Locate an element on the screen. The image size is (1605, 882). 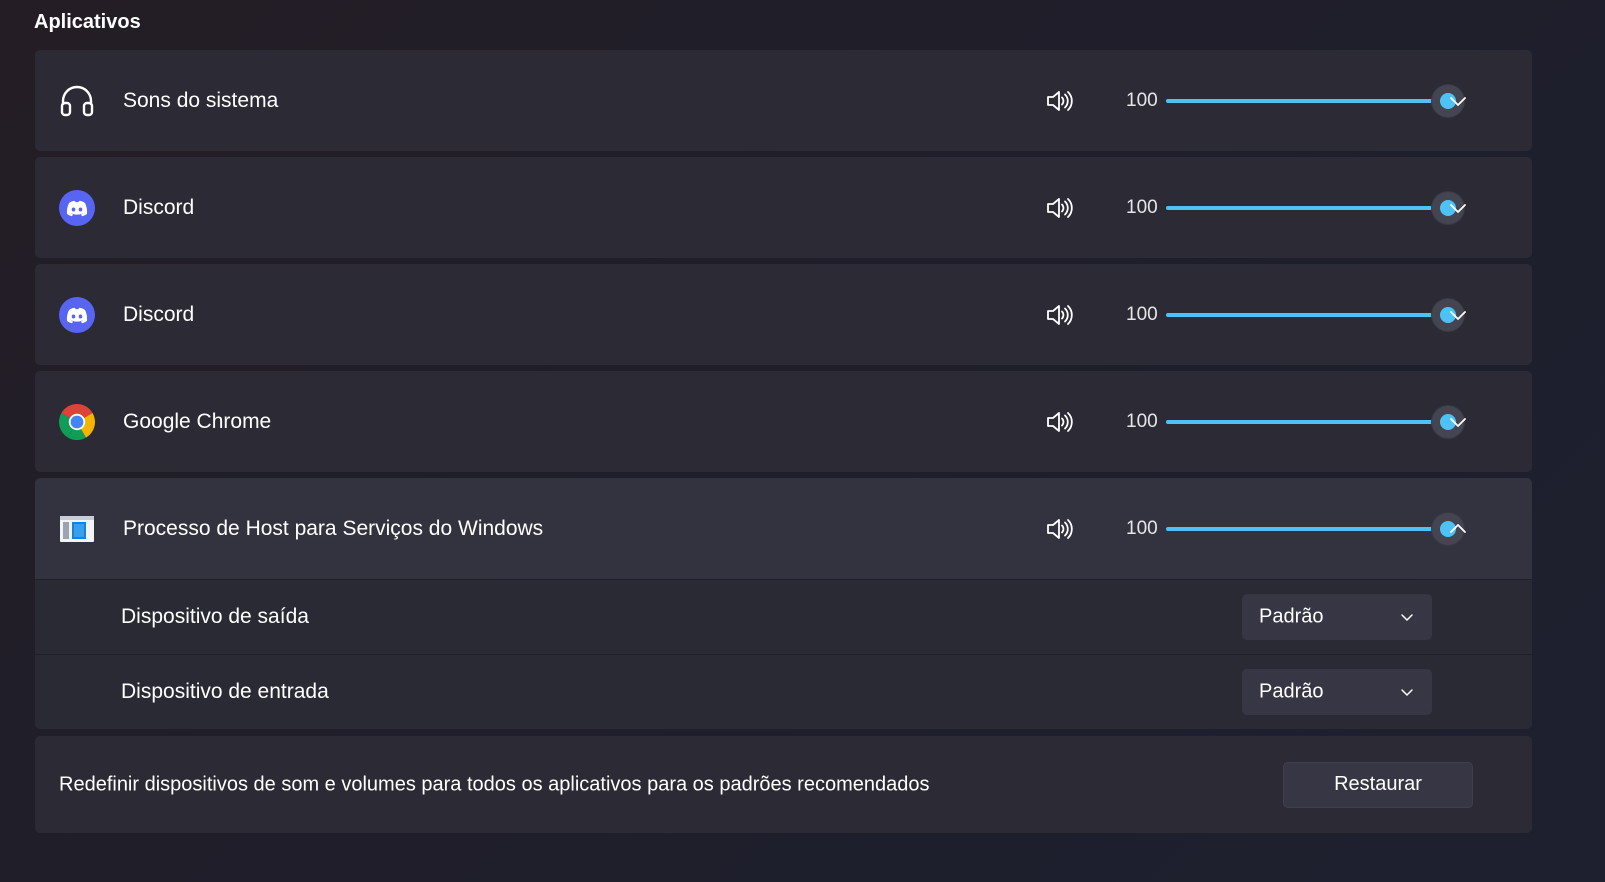
app-name: Google Chrome is located at coordinates (197, 421).